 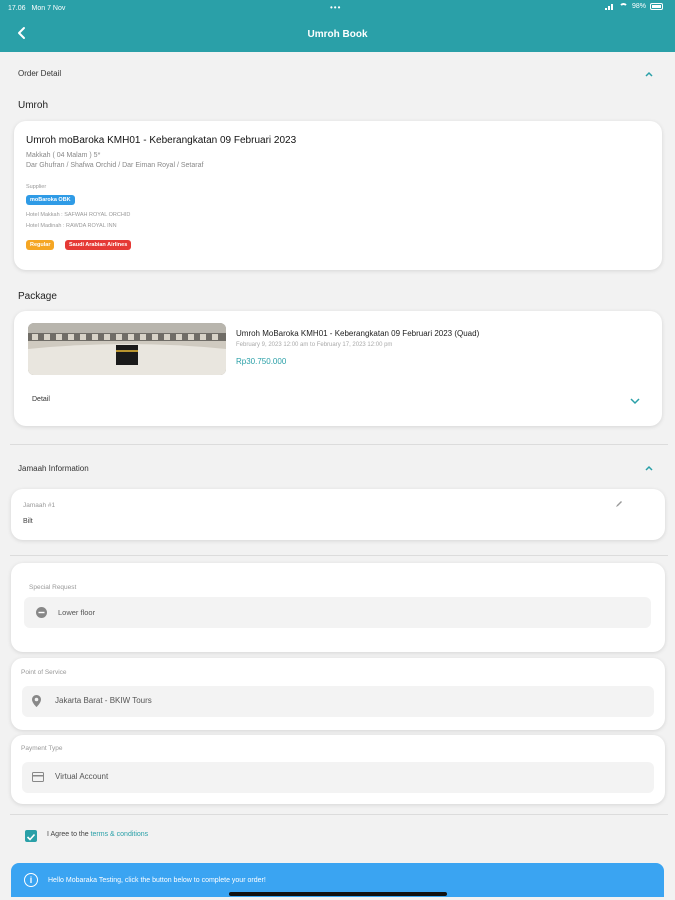 I want to click on special-request-card: Special Request Lower floor, so click(x=338, y=607).